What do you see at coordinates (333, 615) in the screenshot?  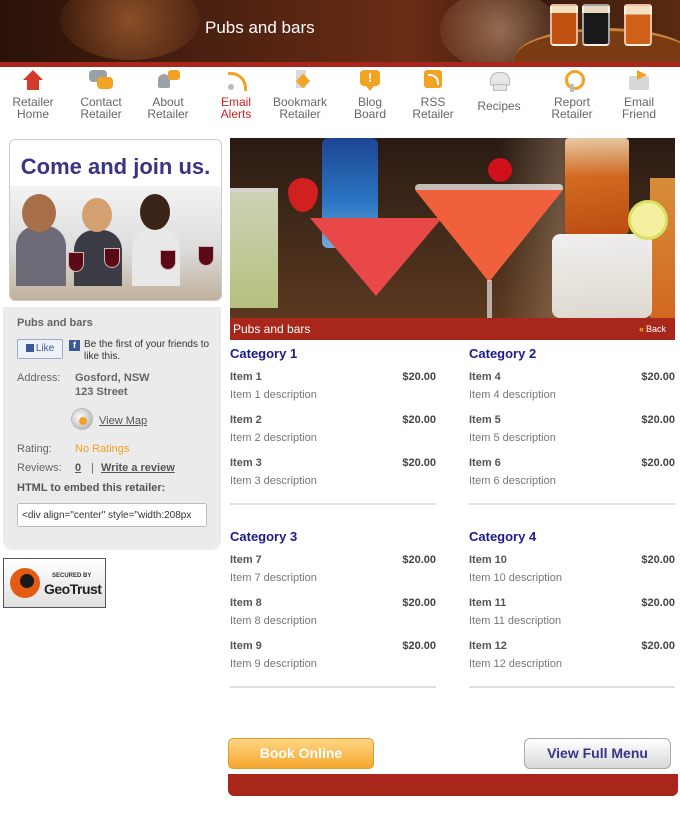 I see `menu-item: Item 8 $20.00 Item 8 description` at bounding box center [333, 615].